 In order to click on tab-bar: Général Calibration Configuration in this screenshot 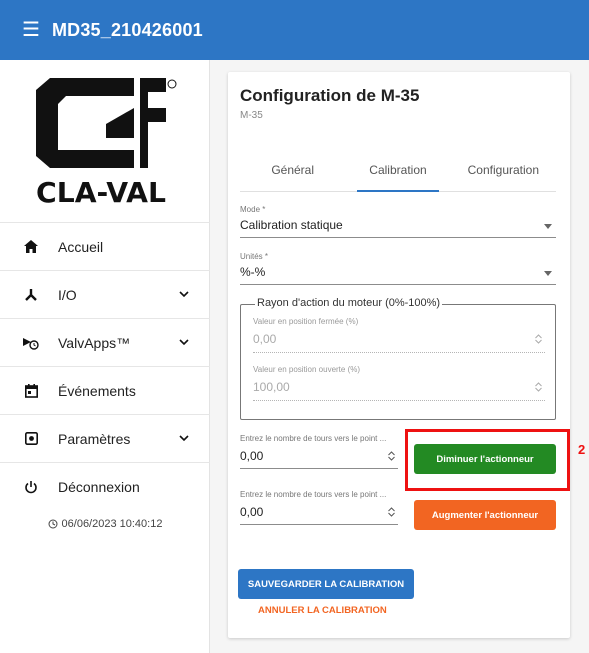, I will do `click(398, 173)`.